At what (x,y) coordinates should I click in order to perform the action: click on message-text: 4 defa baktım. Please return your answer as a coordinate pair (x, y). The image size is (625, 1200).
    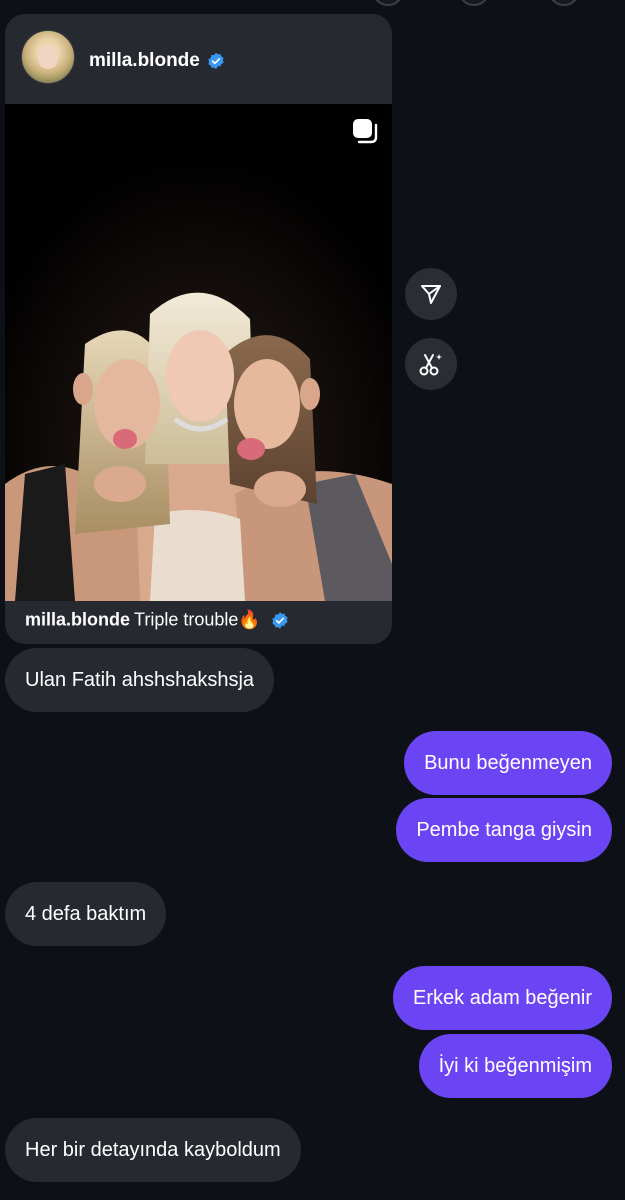
    Looking at the image, I should click on (86, 913).